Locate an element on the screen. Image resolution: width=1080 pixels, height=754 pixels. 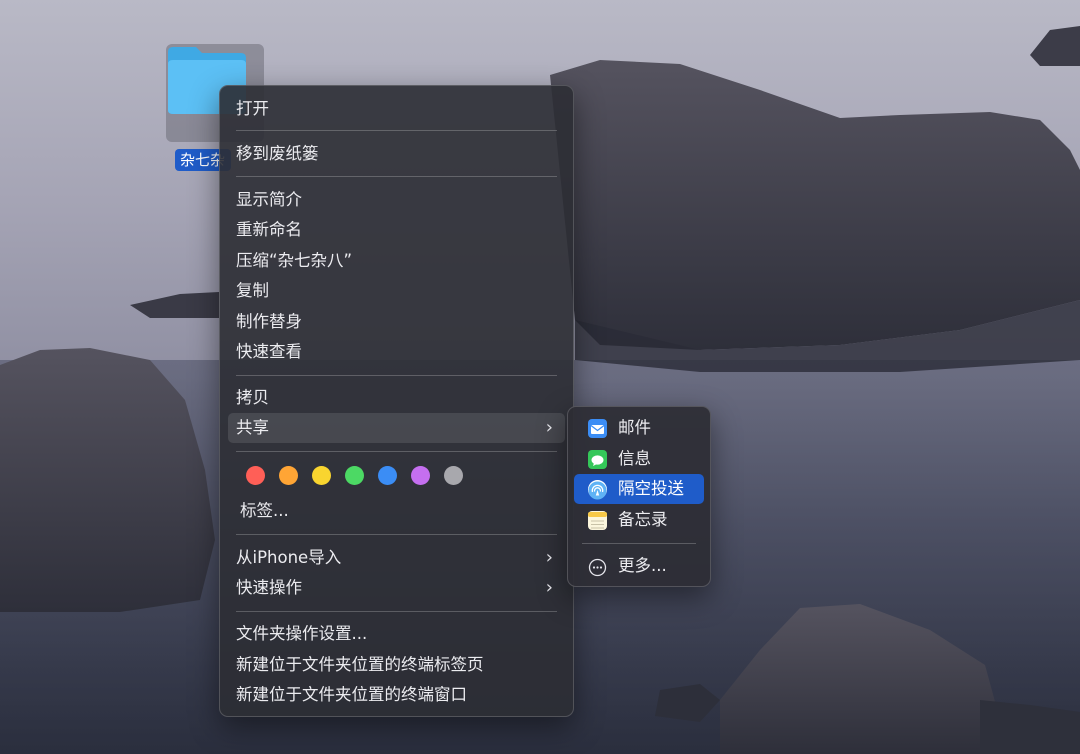
tag-purple-dot is located at coordinates (420, 475).